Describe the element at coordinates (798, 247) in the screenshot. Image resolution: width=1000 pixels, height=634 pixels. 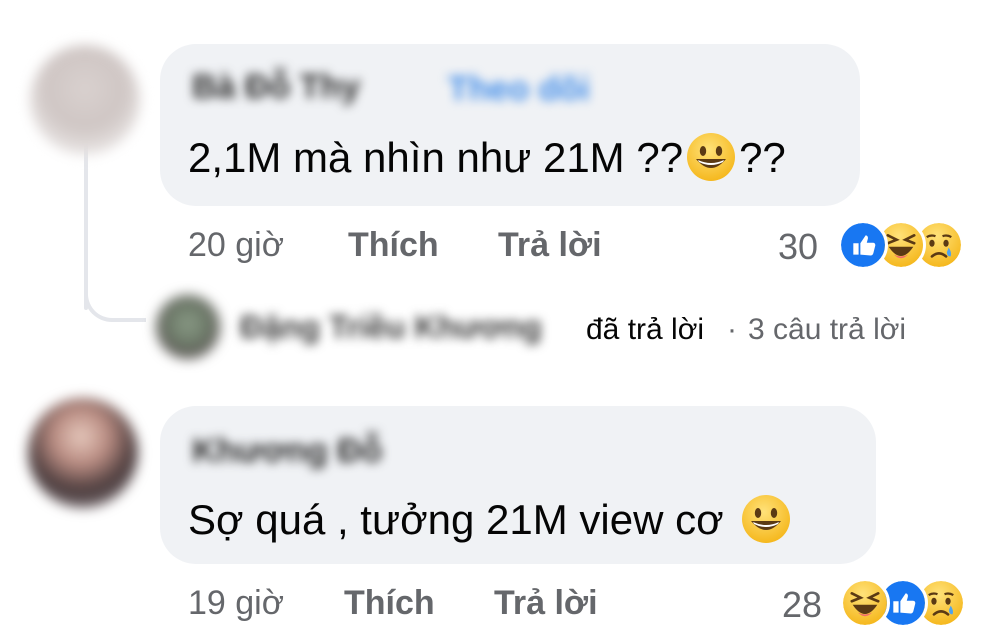
I see `reaction-count: 30` at that location.